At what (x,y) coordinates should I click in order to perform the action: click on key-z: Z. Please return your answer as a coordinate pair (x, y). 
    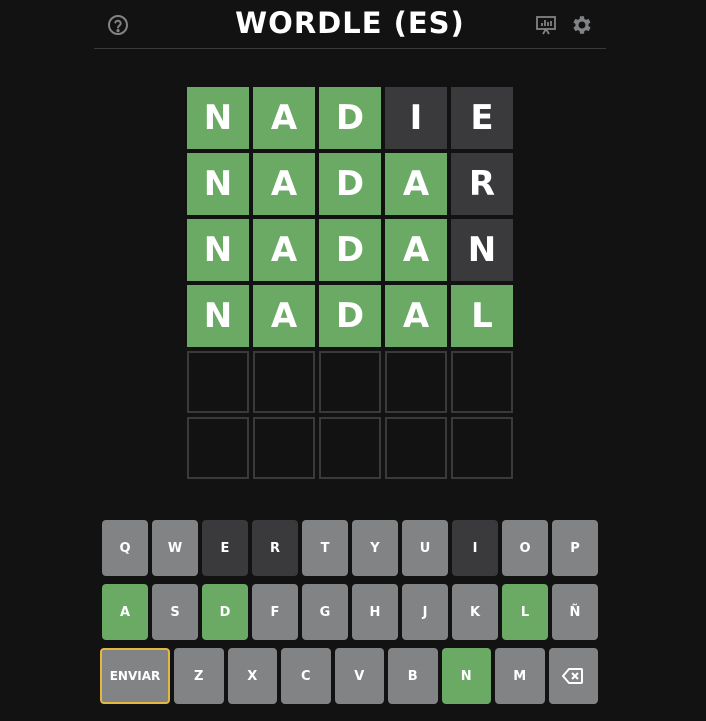
    Looking at the image, I should click on (199, 676).